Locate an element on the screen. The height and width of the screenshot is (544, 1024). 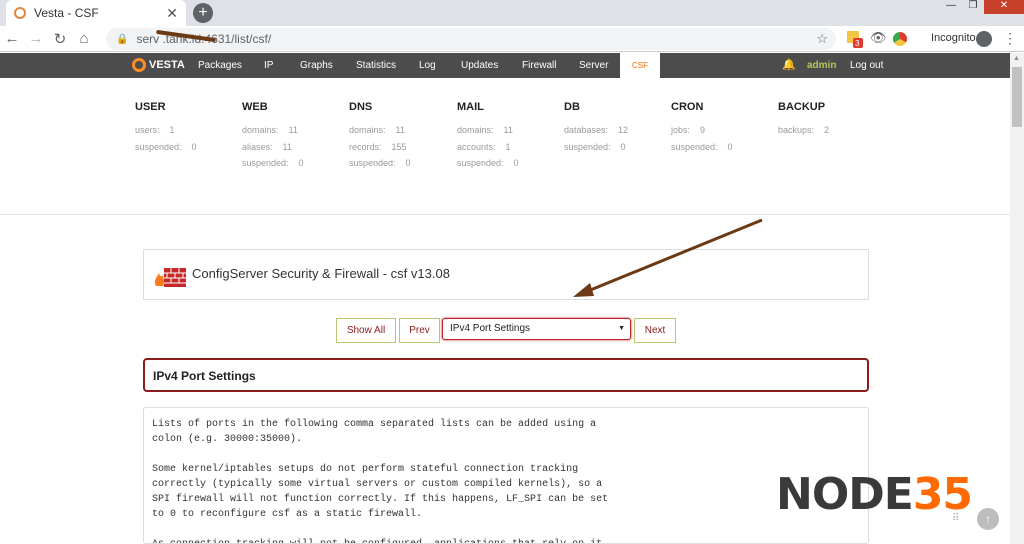
forward-icon: → is located at coordinates (36, 38).